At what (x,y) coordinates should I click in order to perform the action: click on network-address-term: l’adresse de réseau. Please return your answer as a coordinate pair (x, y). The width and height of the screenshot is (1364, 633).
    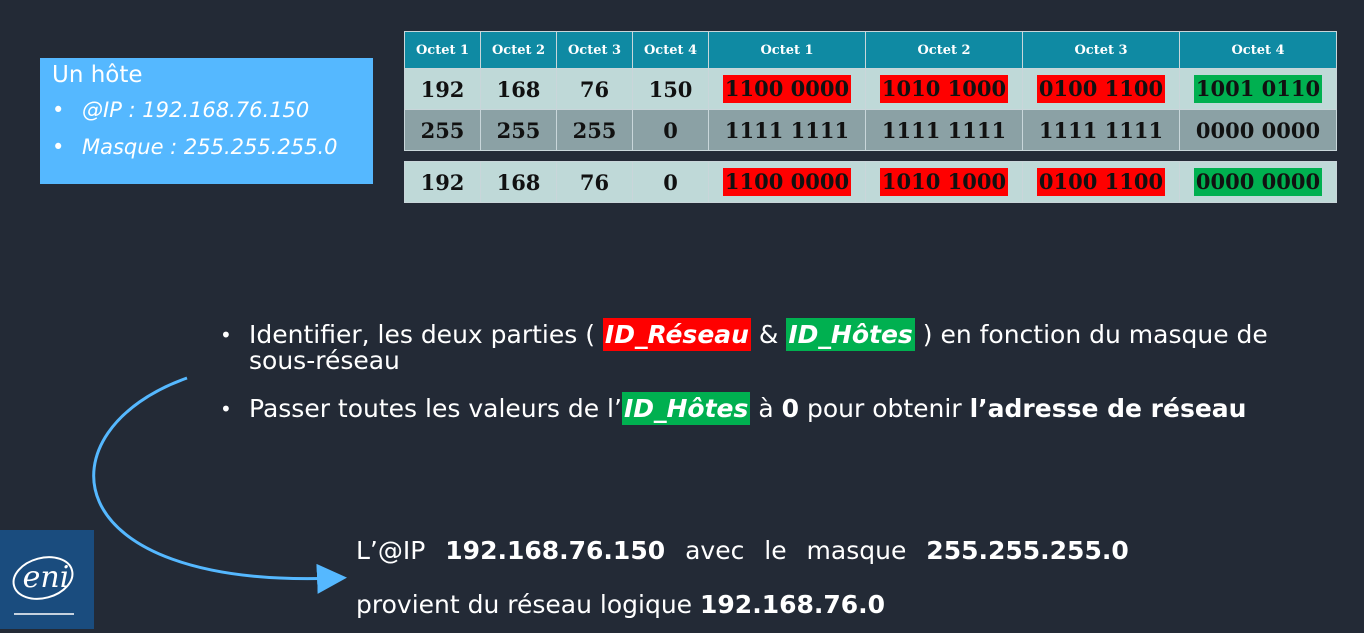
    Looking at the image, I should click on (1108, 408).